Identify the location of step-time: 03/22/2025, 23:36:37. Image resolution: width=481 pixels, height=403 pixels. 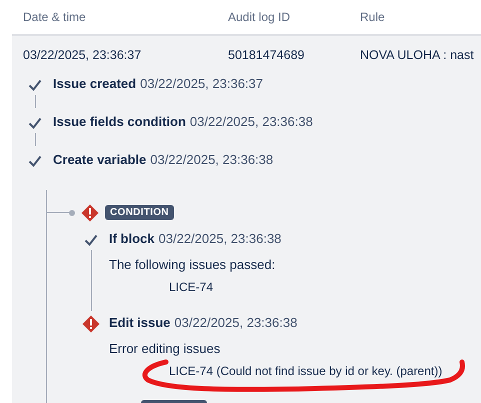
(201, 83).